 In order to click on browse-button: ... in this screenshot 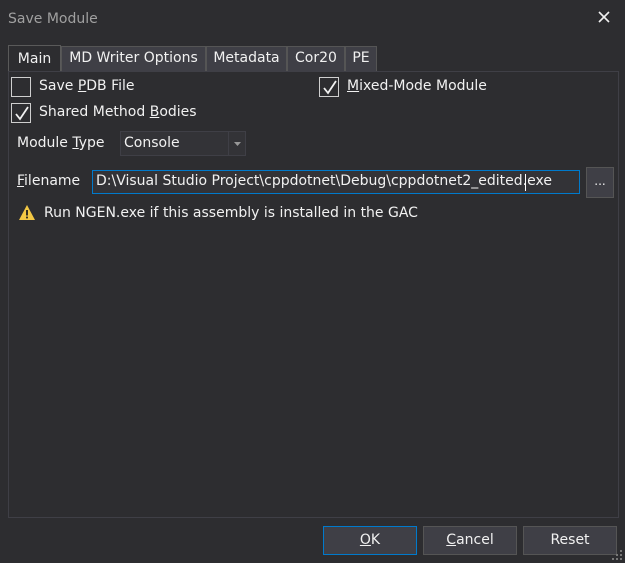, I will do `click(600, 182)`.